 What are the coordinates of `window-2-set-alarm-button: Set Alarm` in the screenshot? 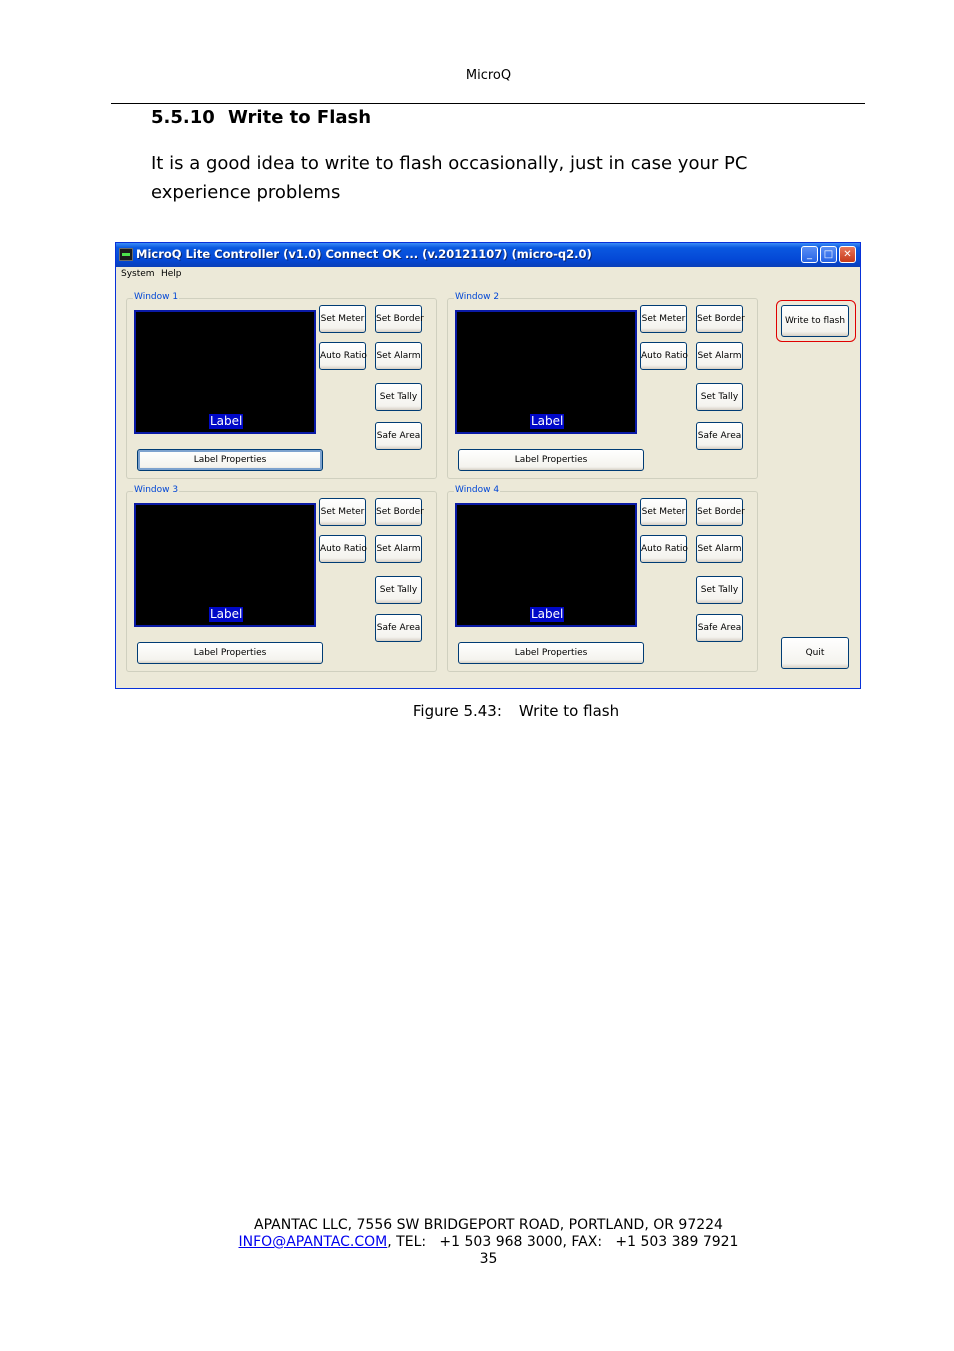 It's located at (719, 356).